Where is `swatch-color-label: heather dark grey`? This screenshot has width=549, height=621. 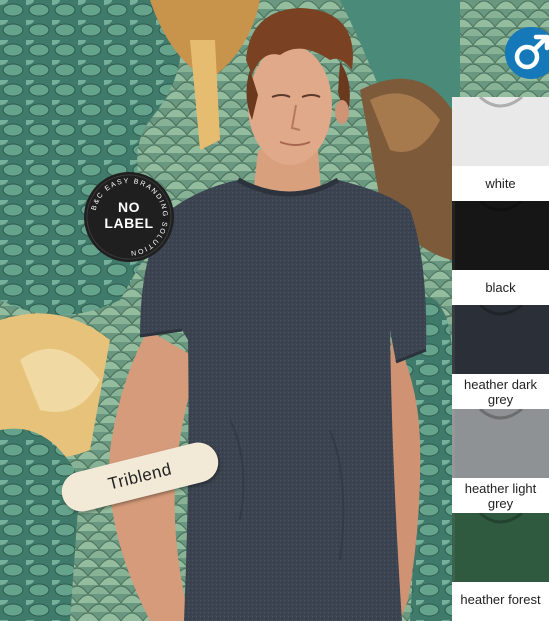
swatch-color-label: heather dark grey is located at coordinates (500, 391).